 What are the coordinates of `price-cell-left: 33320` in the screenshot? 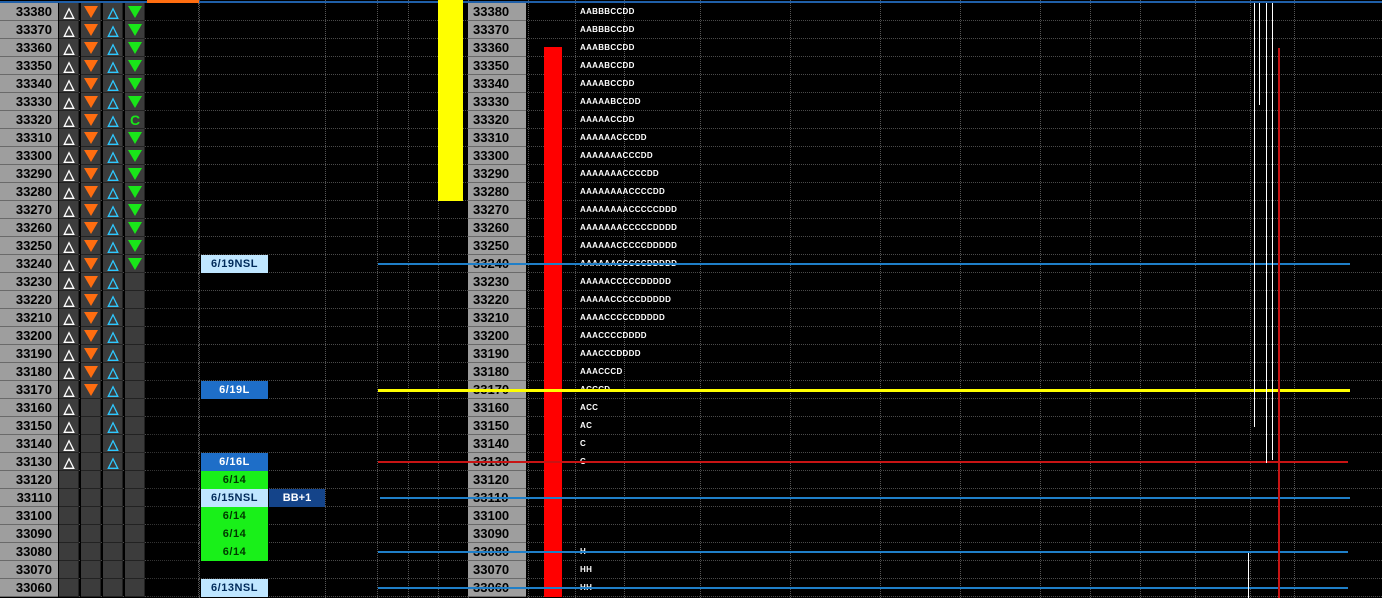 It's located at (29, 120).